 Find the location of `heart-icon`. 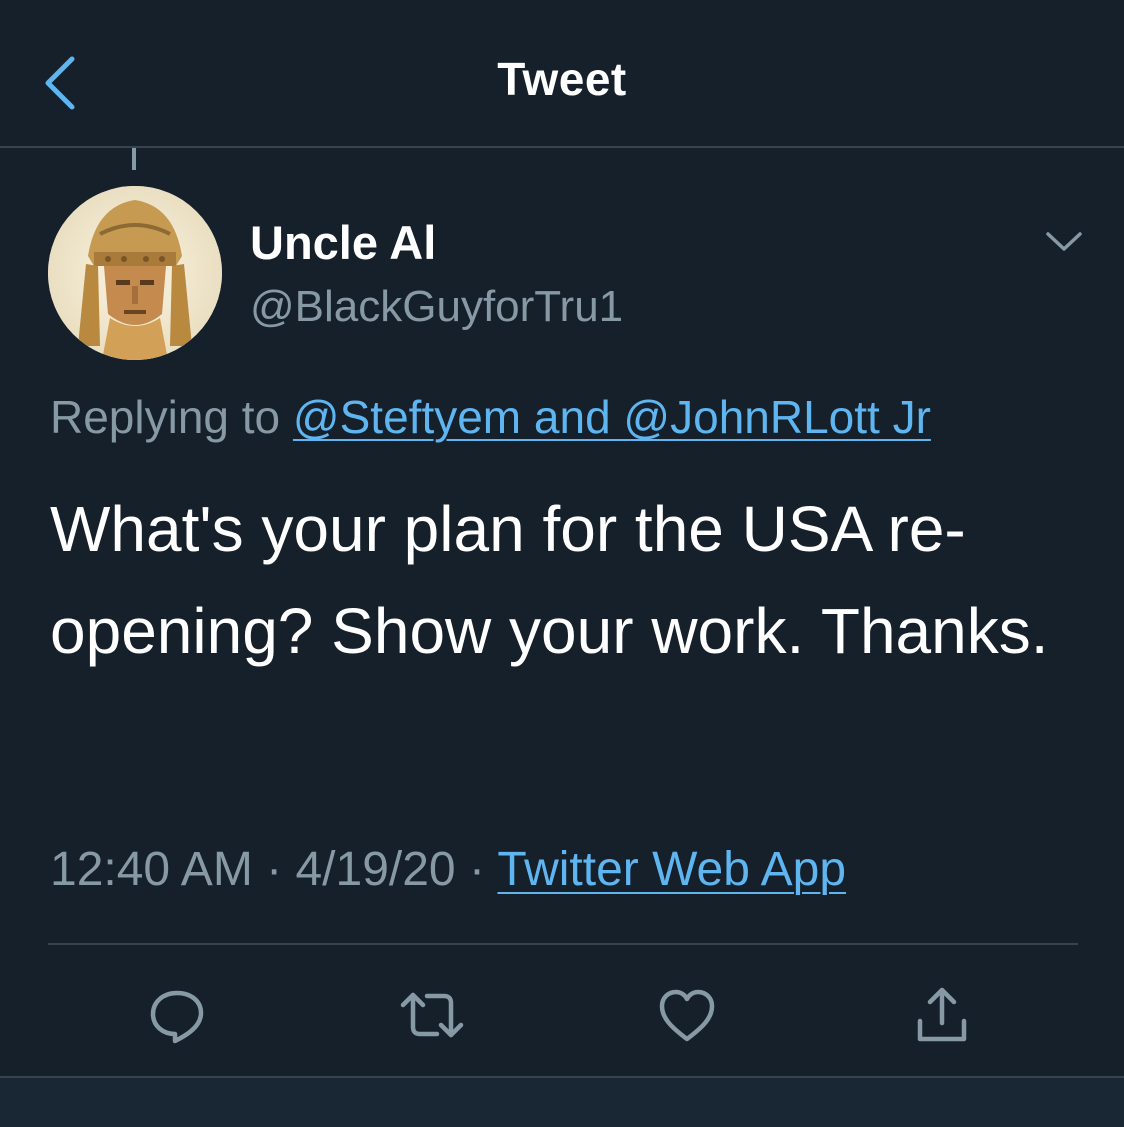

heart-icon is located at coordinates (687, 1015).